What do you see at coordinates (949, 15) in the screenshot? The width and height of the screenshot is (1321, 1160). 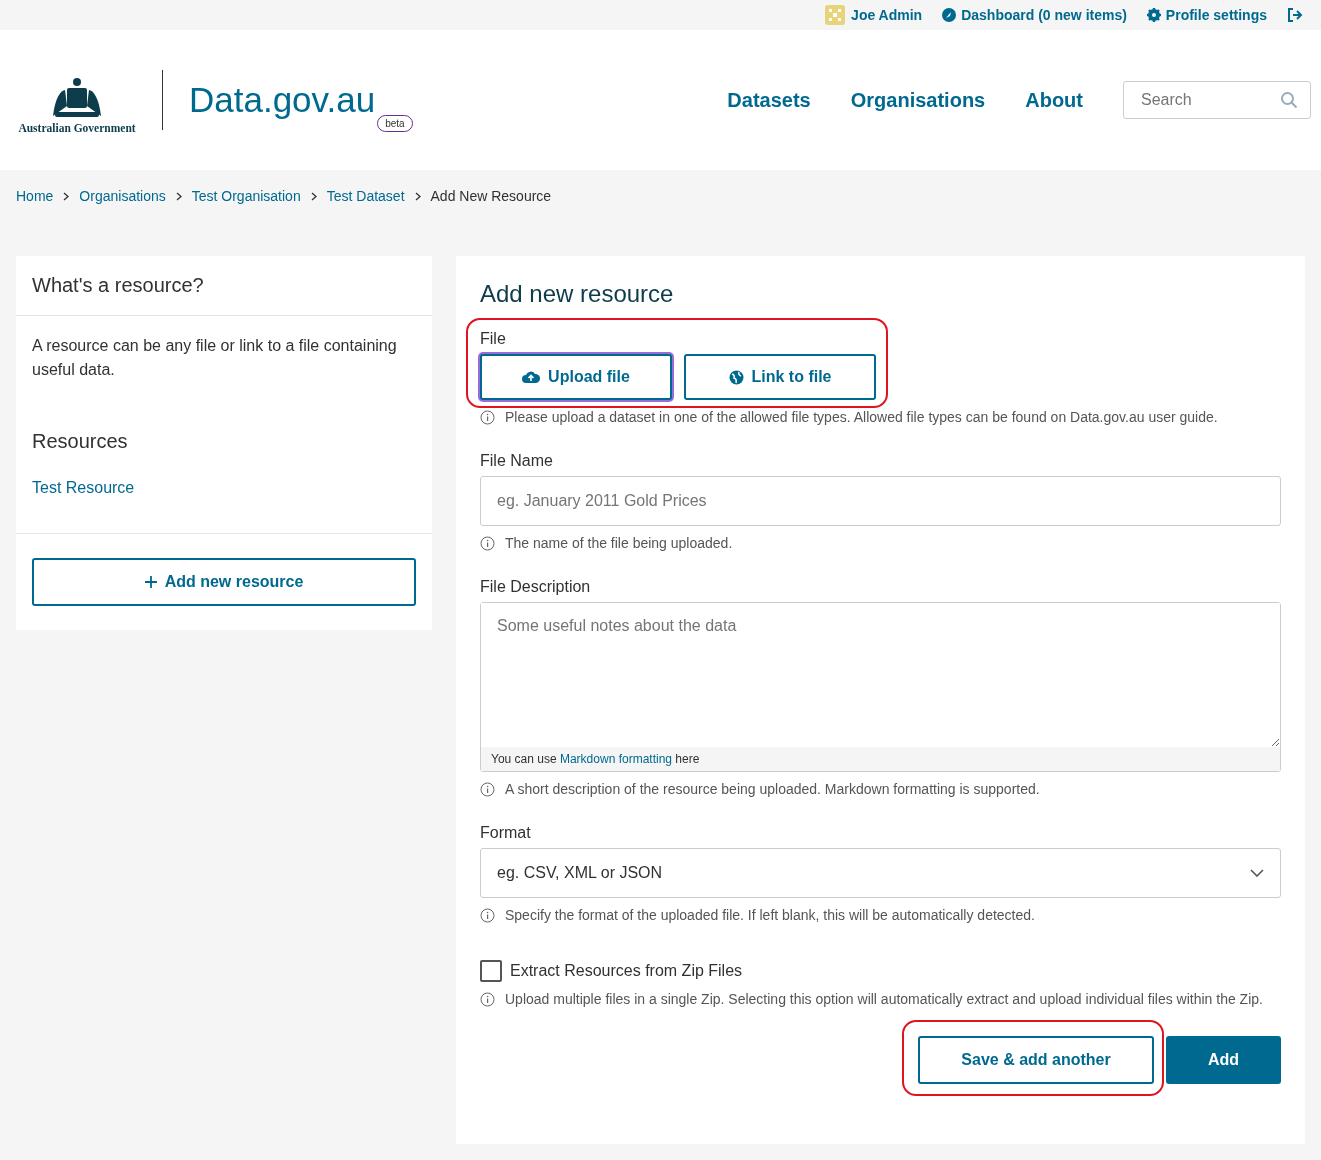 I see `dashboard-icon` at bounding box center [949, 15].